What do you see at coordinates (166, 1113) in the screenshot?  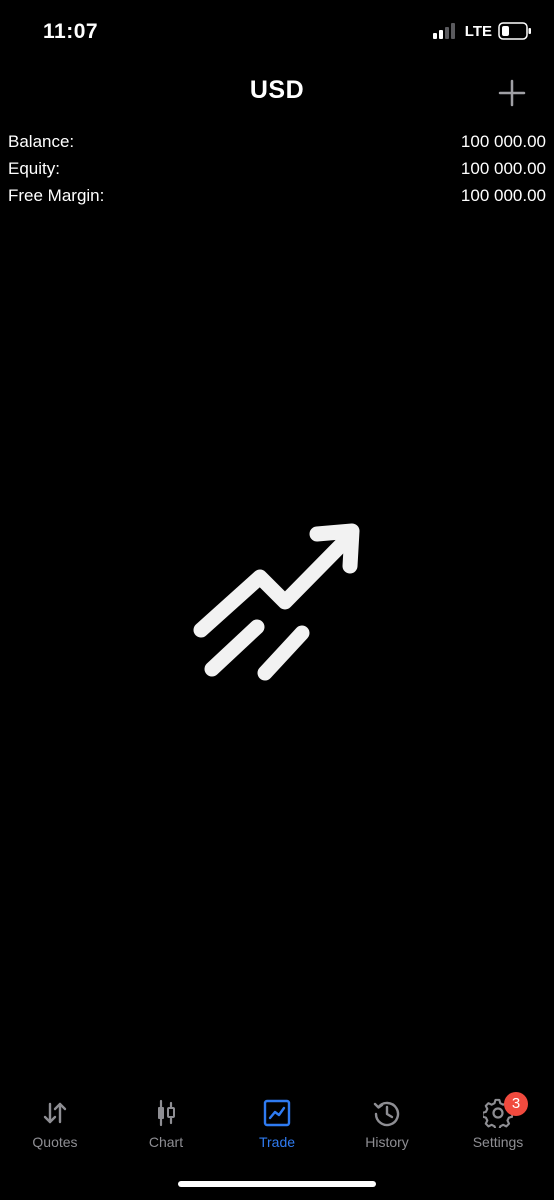 I see `candlestick-icon` at bounding box center [166, 1113].